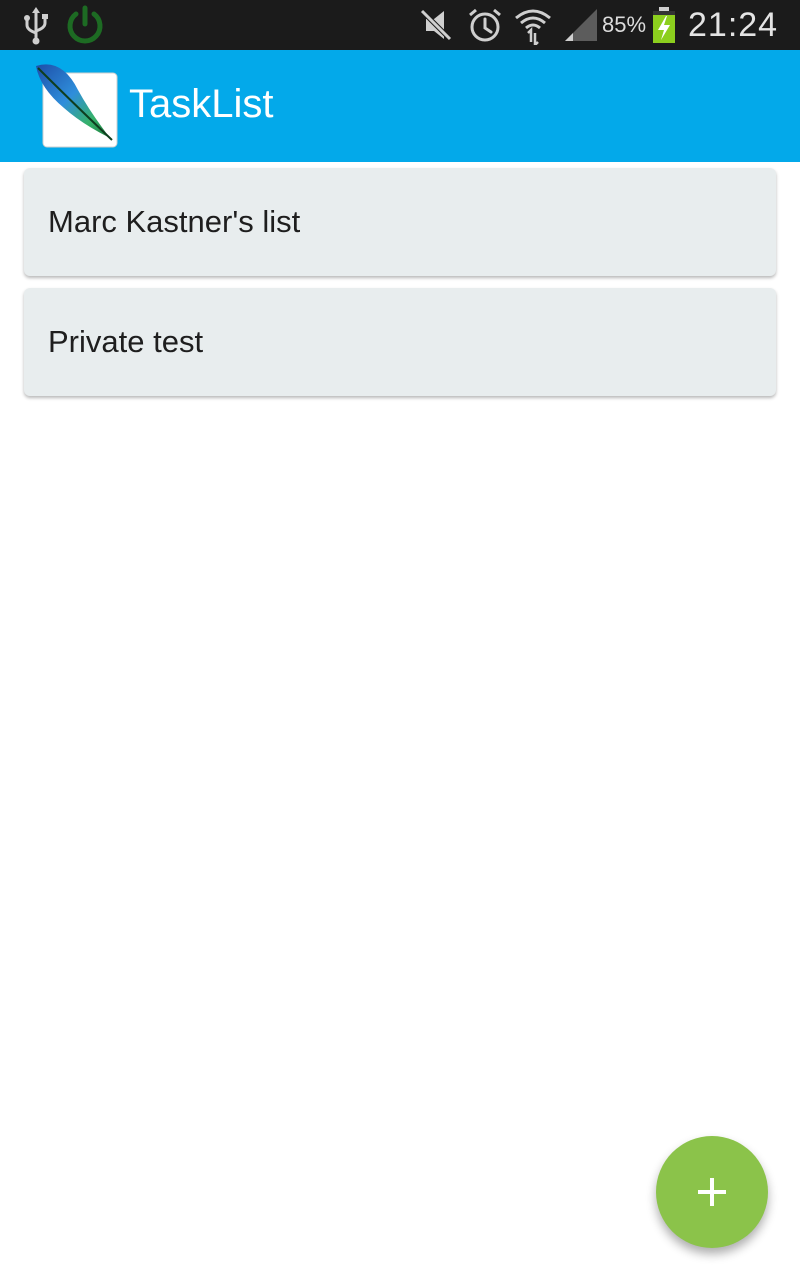  What do you see at coordinates (85, 25) in the screenshot?
I see `power-icon` at bounding box center [85, 25].